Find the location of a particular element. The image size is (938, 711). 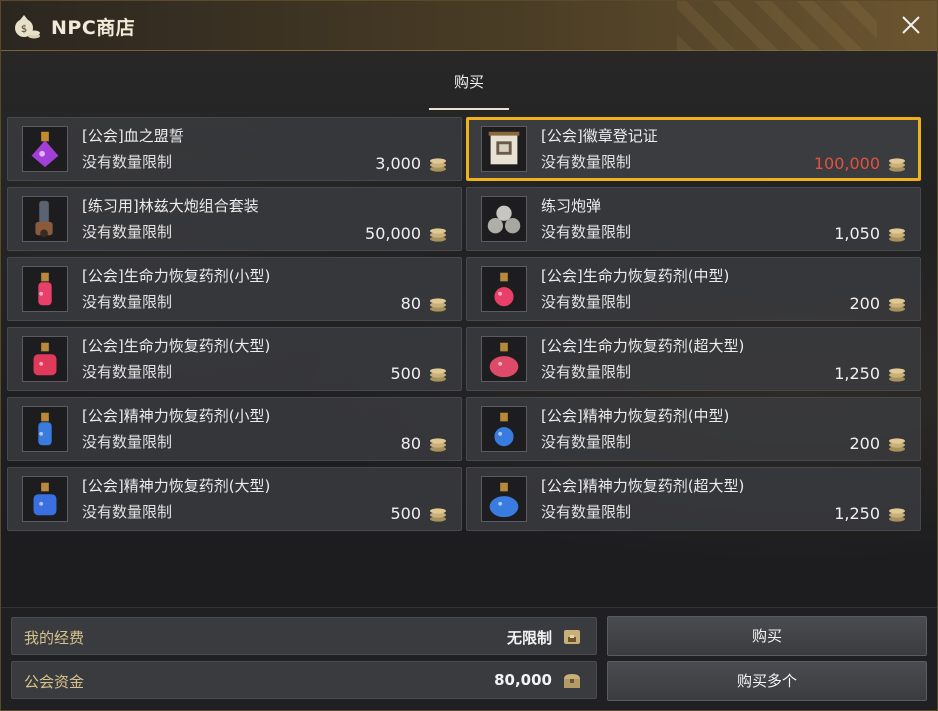

item-price: 3,000 is located at coordinates (398, 163).